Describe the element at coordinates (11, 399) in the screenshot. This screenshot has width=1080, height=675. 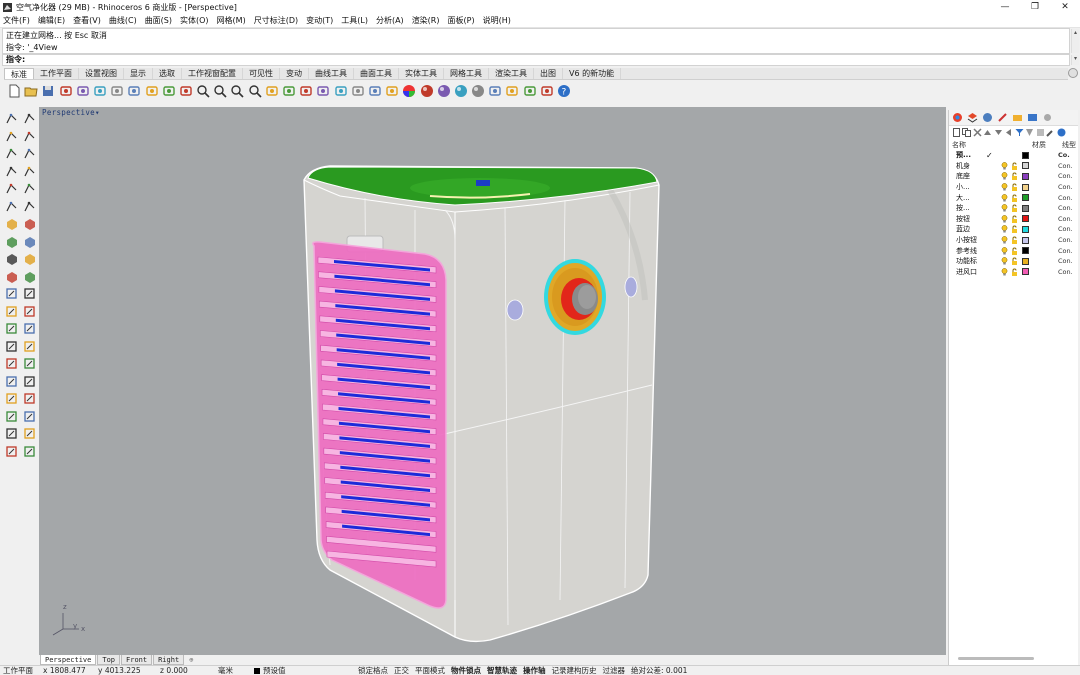
I see `group-icon` at that location.